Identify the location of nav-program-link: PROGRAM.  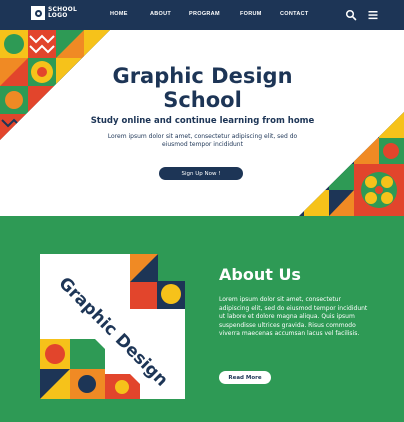
(204, 14).